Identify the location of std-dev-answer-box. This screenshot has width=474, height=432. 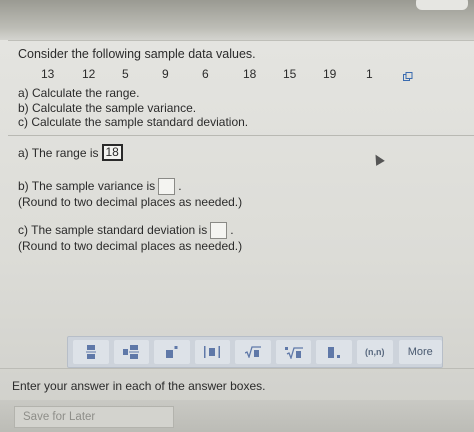
(219, 230).